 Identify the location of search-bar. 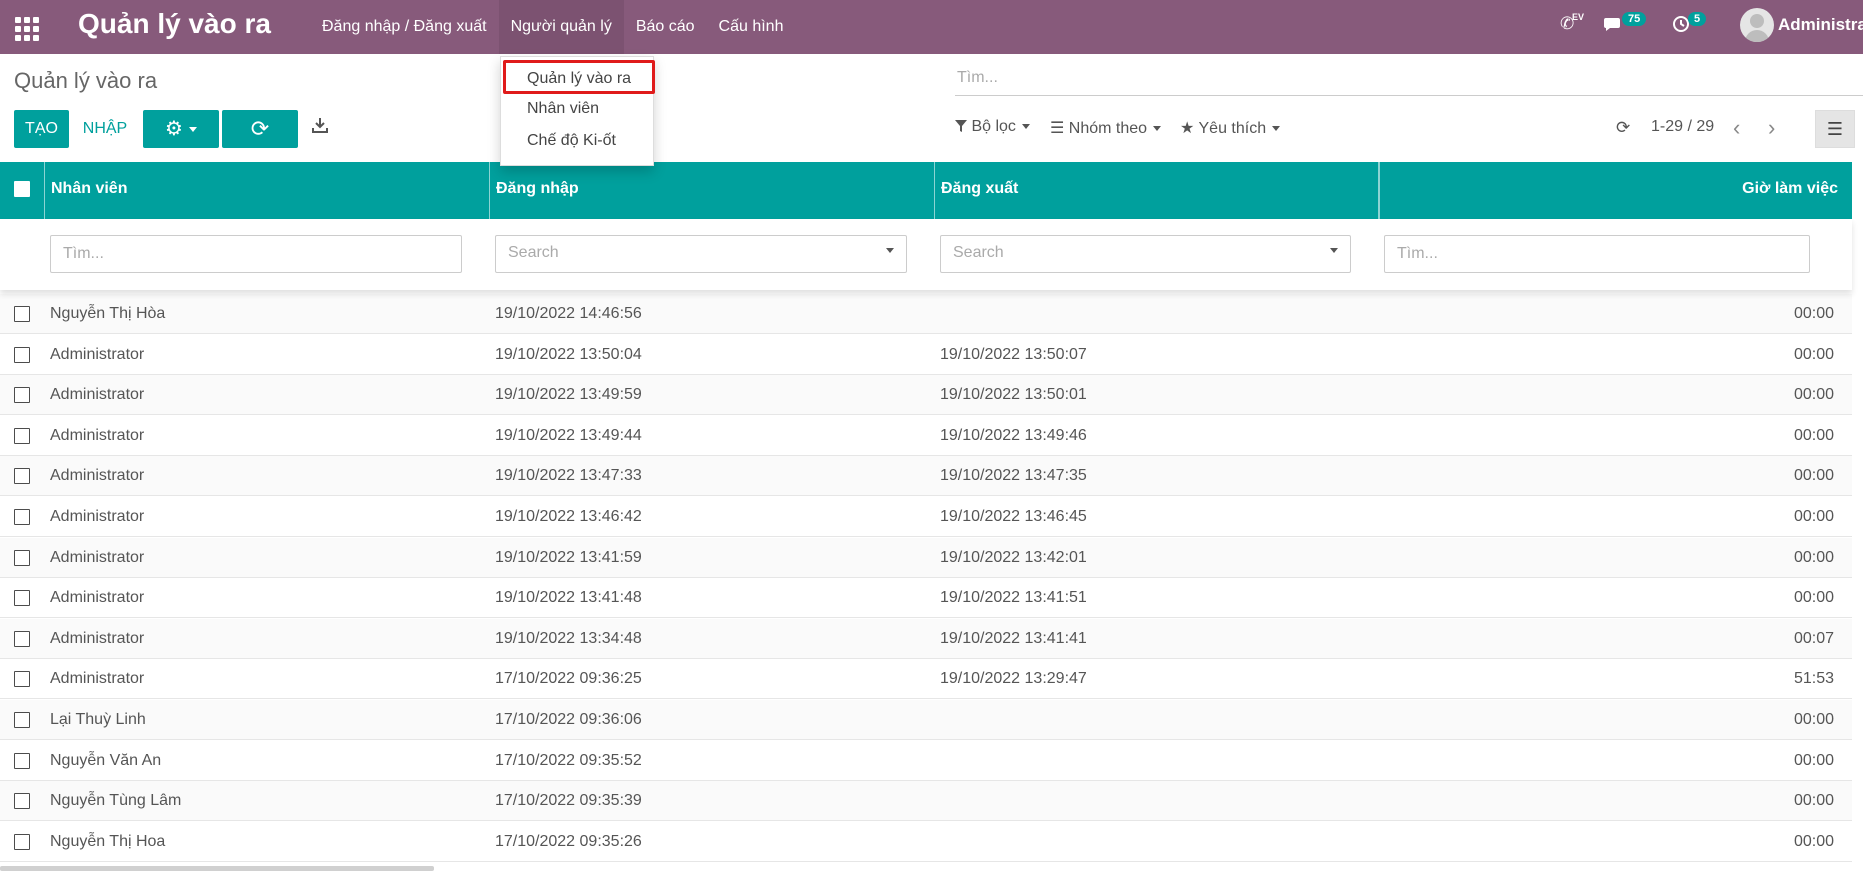
(1409, 79).